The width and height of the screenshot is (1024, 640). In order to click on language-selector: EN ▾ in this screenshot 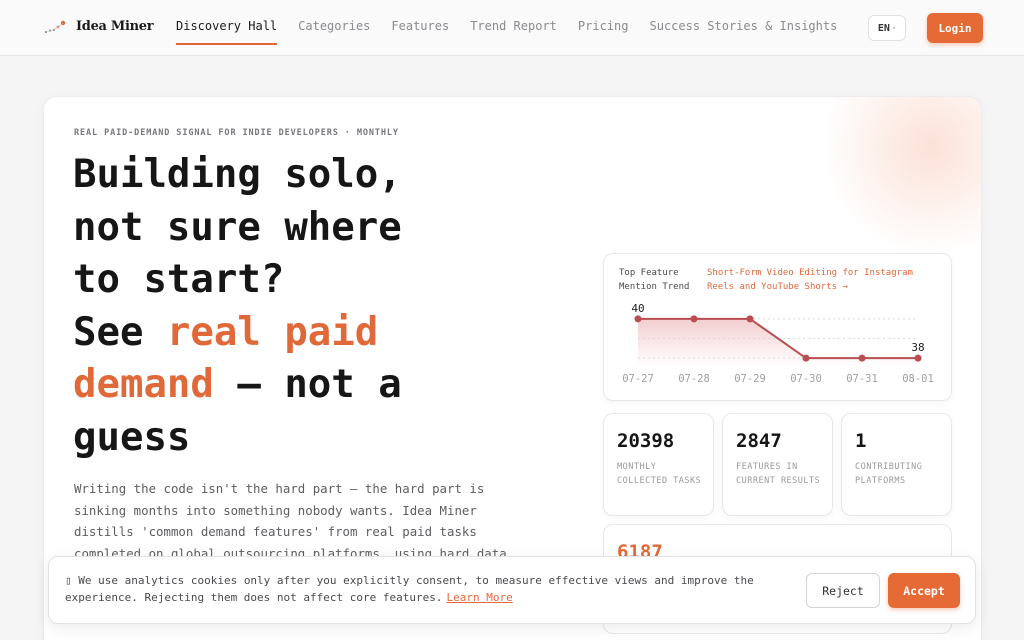, I will do `click(887, 28)`.